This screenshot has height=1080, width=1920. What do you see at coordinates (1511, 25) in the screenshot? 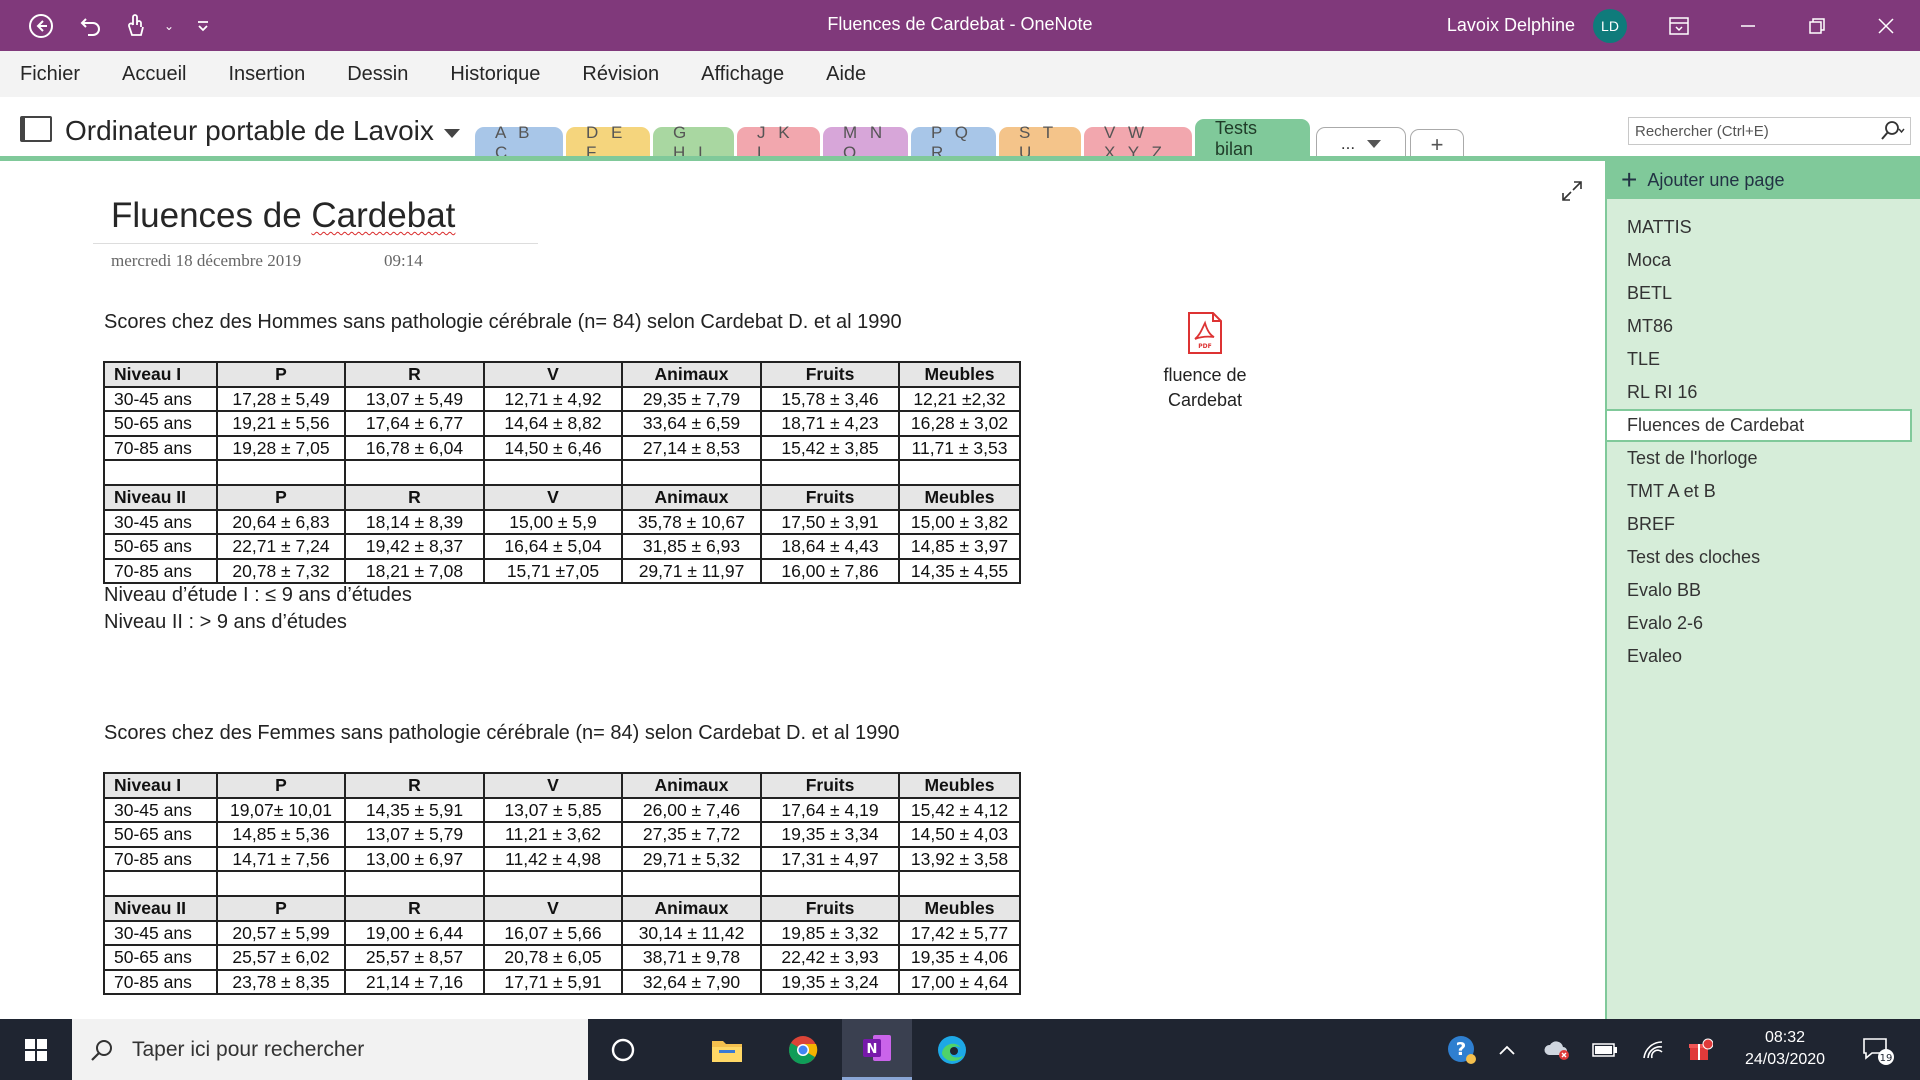
I see `user-name: Lavoix Delphine` at bounding box center [1511, 25].